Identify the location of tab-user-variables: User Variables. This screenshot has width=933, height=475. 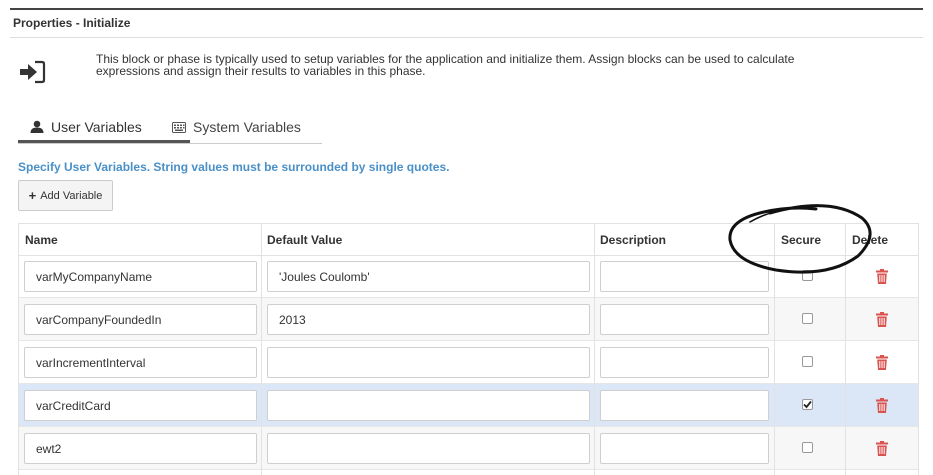
(104, 128).